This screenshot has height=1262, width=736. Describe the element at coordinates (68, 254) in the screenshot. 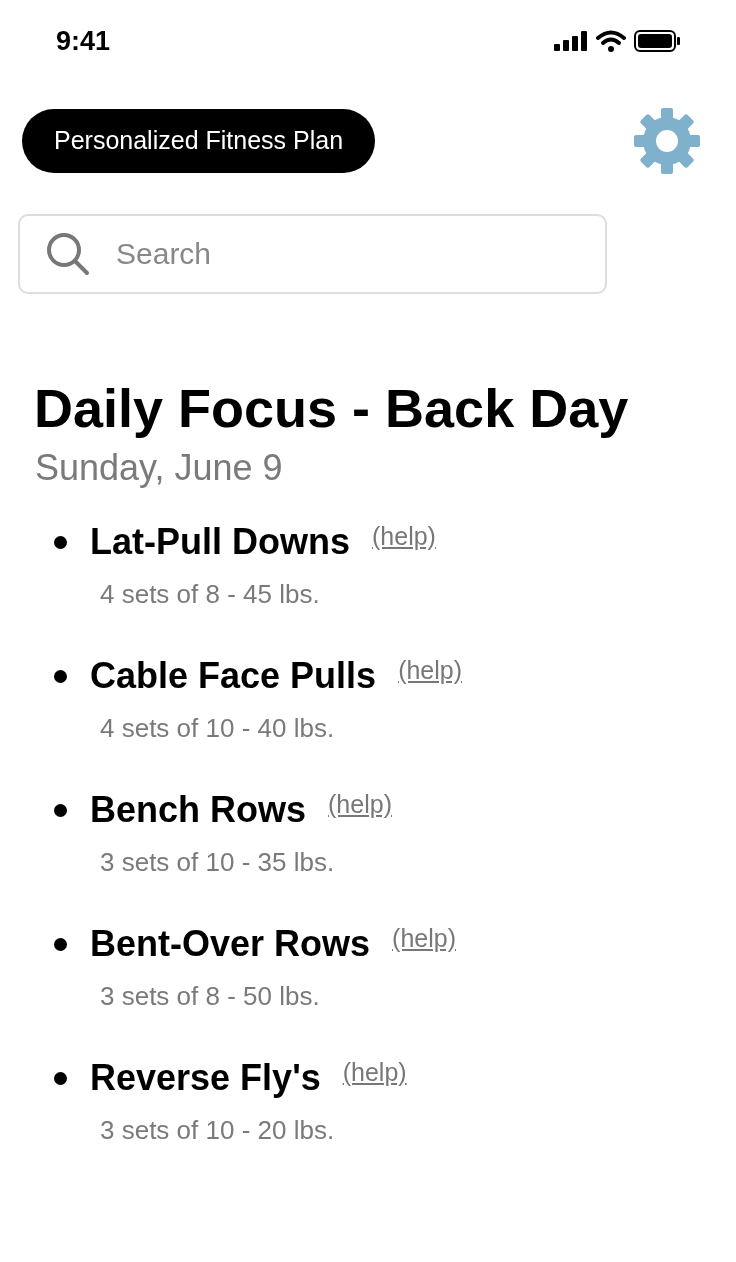

I see `search-icon` at that location.